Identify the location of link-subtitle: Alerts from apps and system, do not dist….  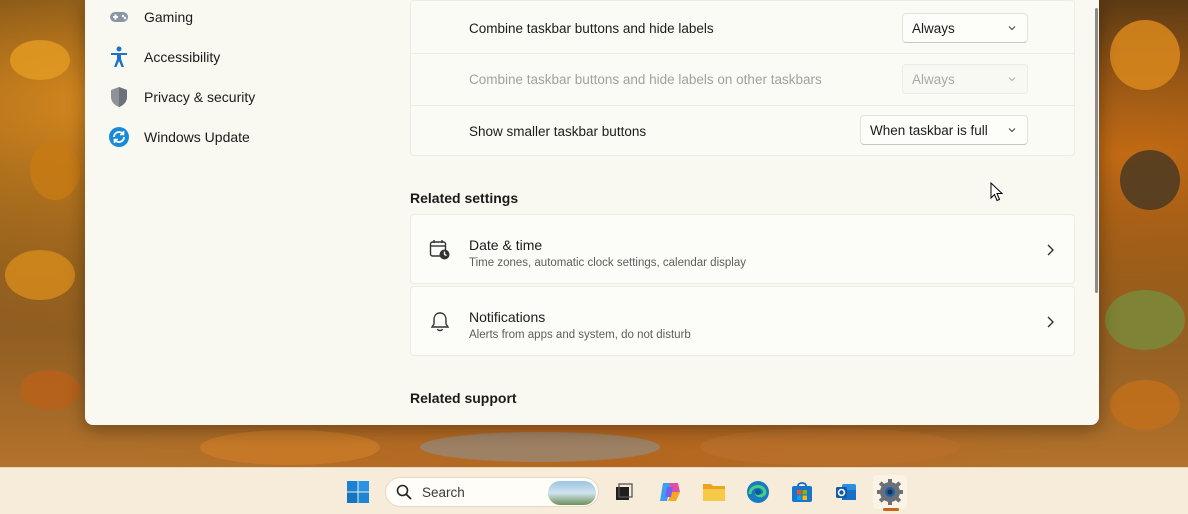
(580, 335).